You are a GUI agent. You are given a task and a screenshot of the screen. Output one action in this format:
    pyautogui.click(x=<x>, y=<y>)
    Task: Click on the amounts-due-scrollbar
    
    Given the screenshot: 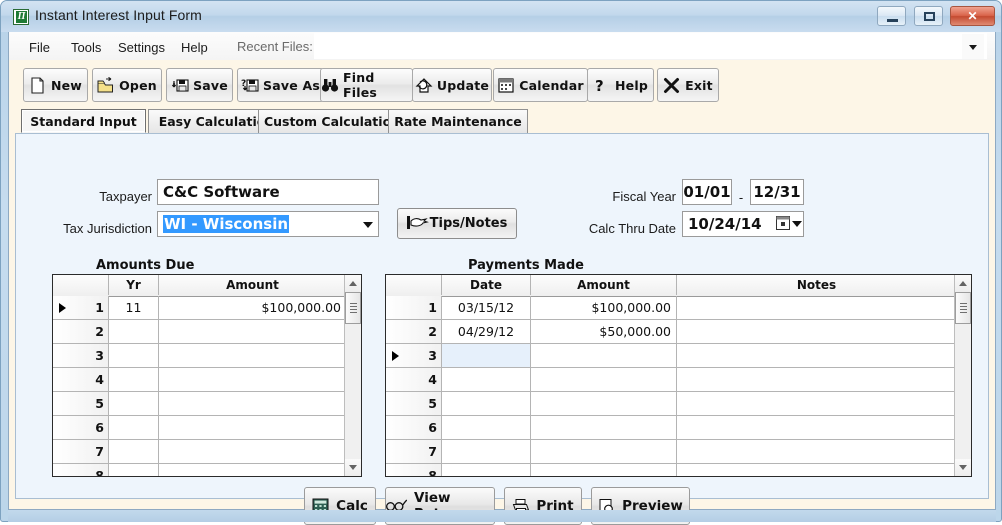 What is the action you would take?
    pyautogui.click(x=352, y=375)
    